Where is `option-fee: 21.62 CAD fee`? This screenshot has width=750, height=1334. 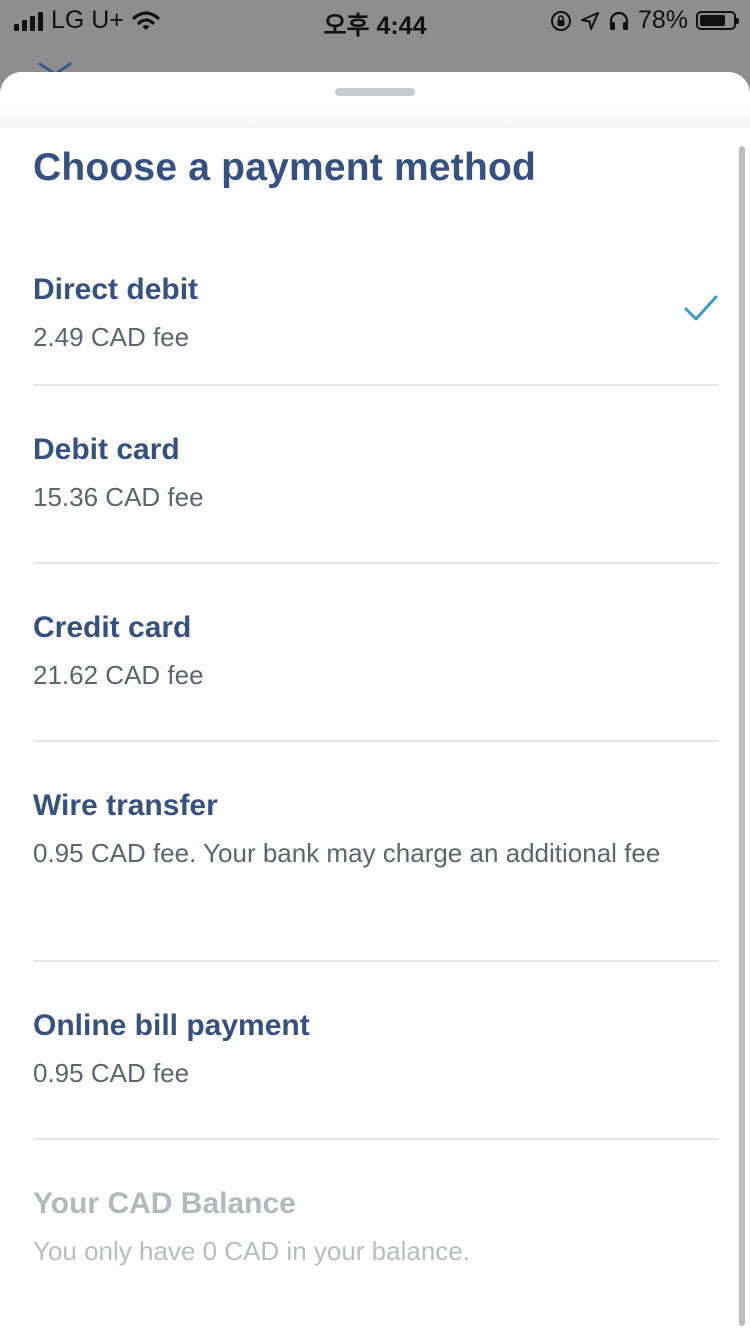 option-fee: 21.62 CAD fee is located at coordinates (118, 675).